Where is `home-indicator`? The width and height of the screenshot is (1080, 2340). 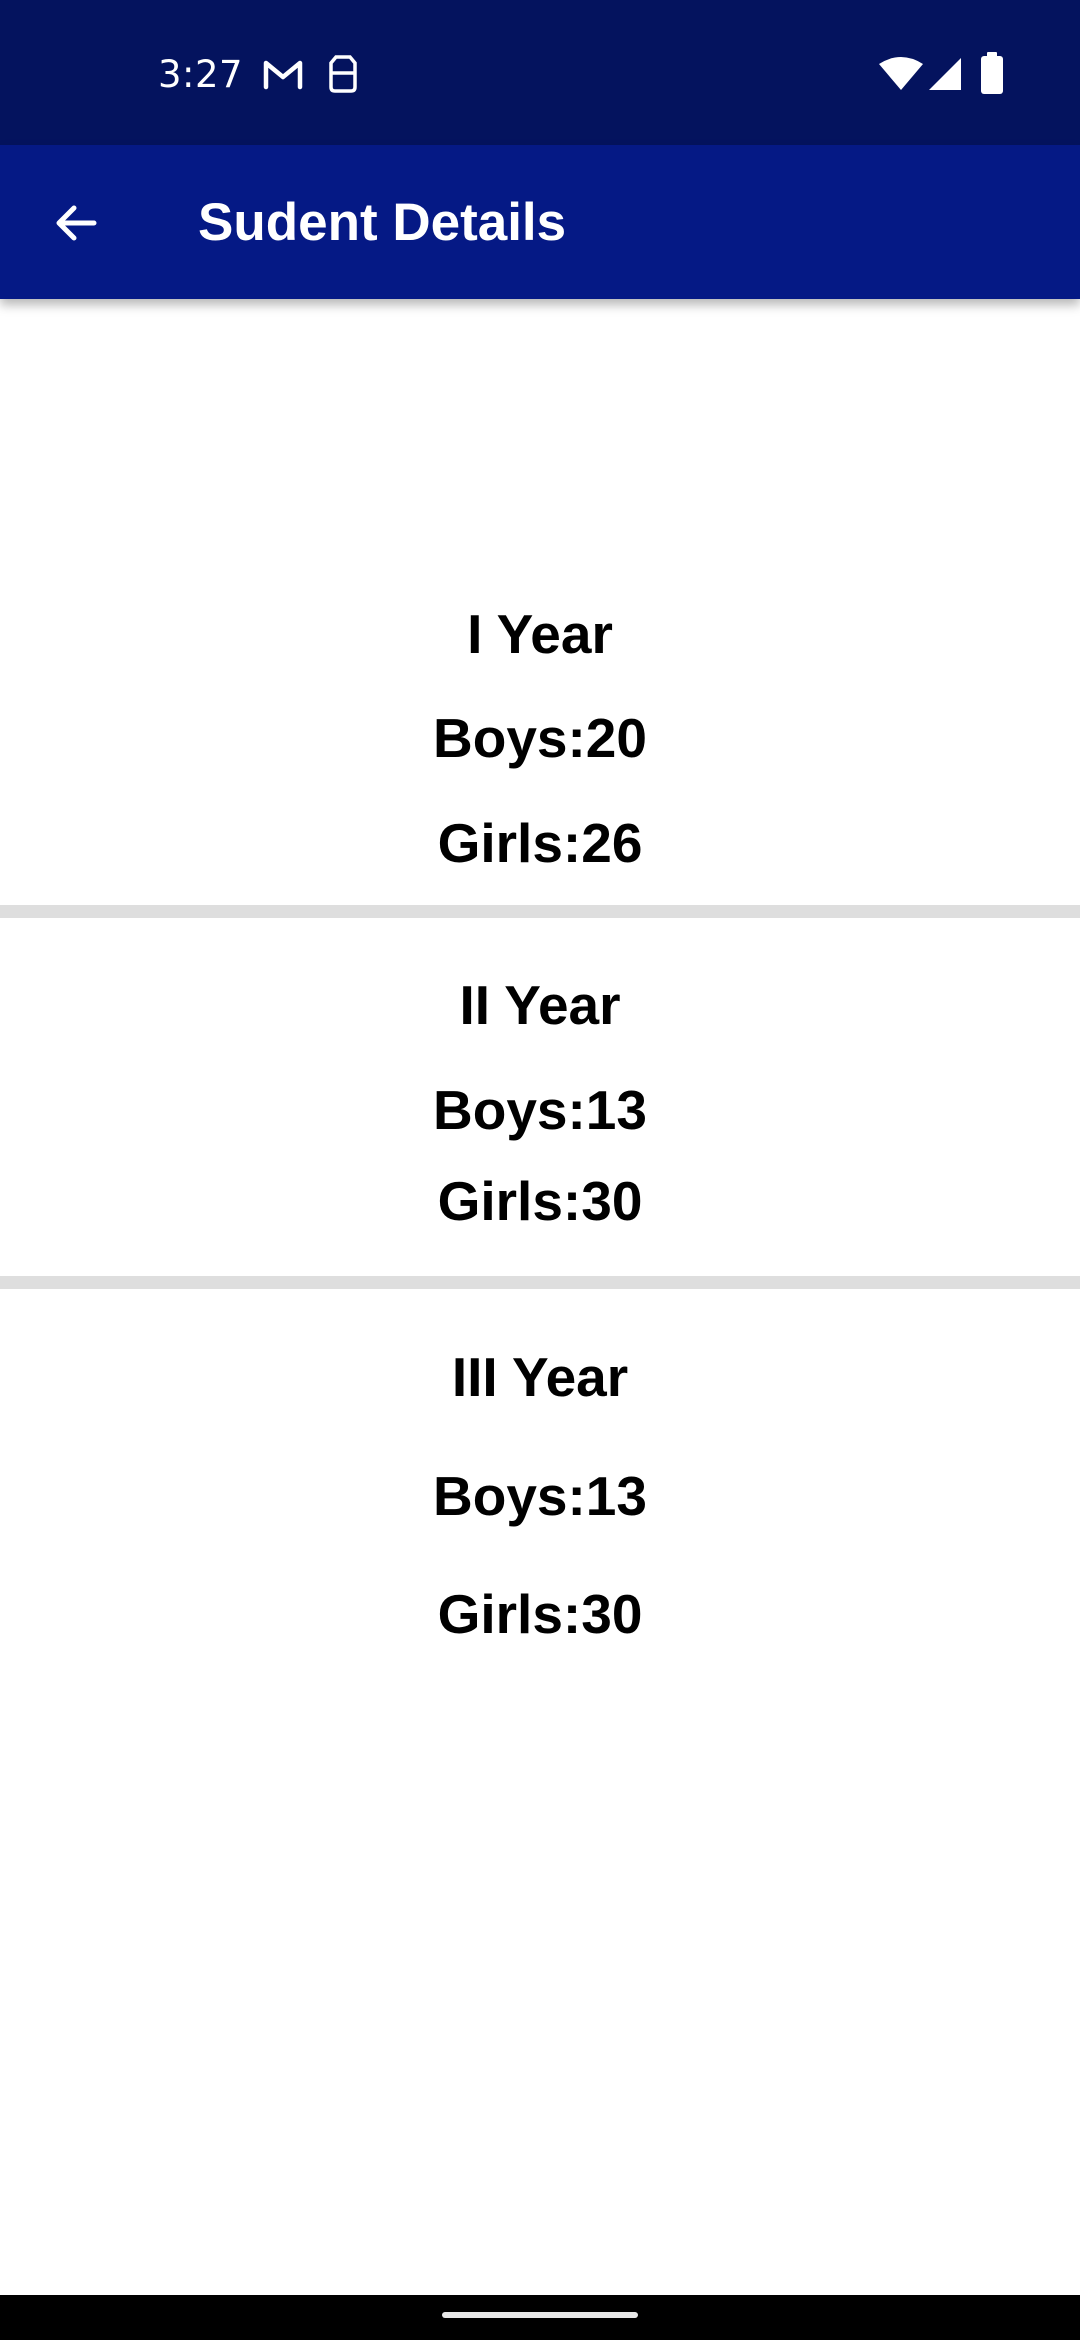 home-indicator is located at coordinates (540, 2315).